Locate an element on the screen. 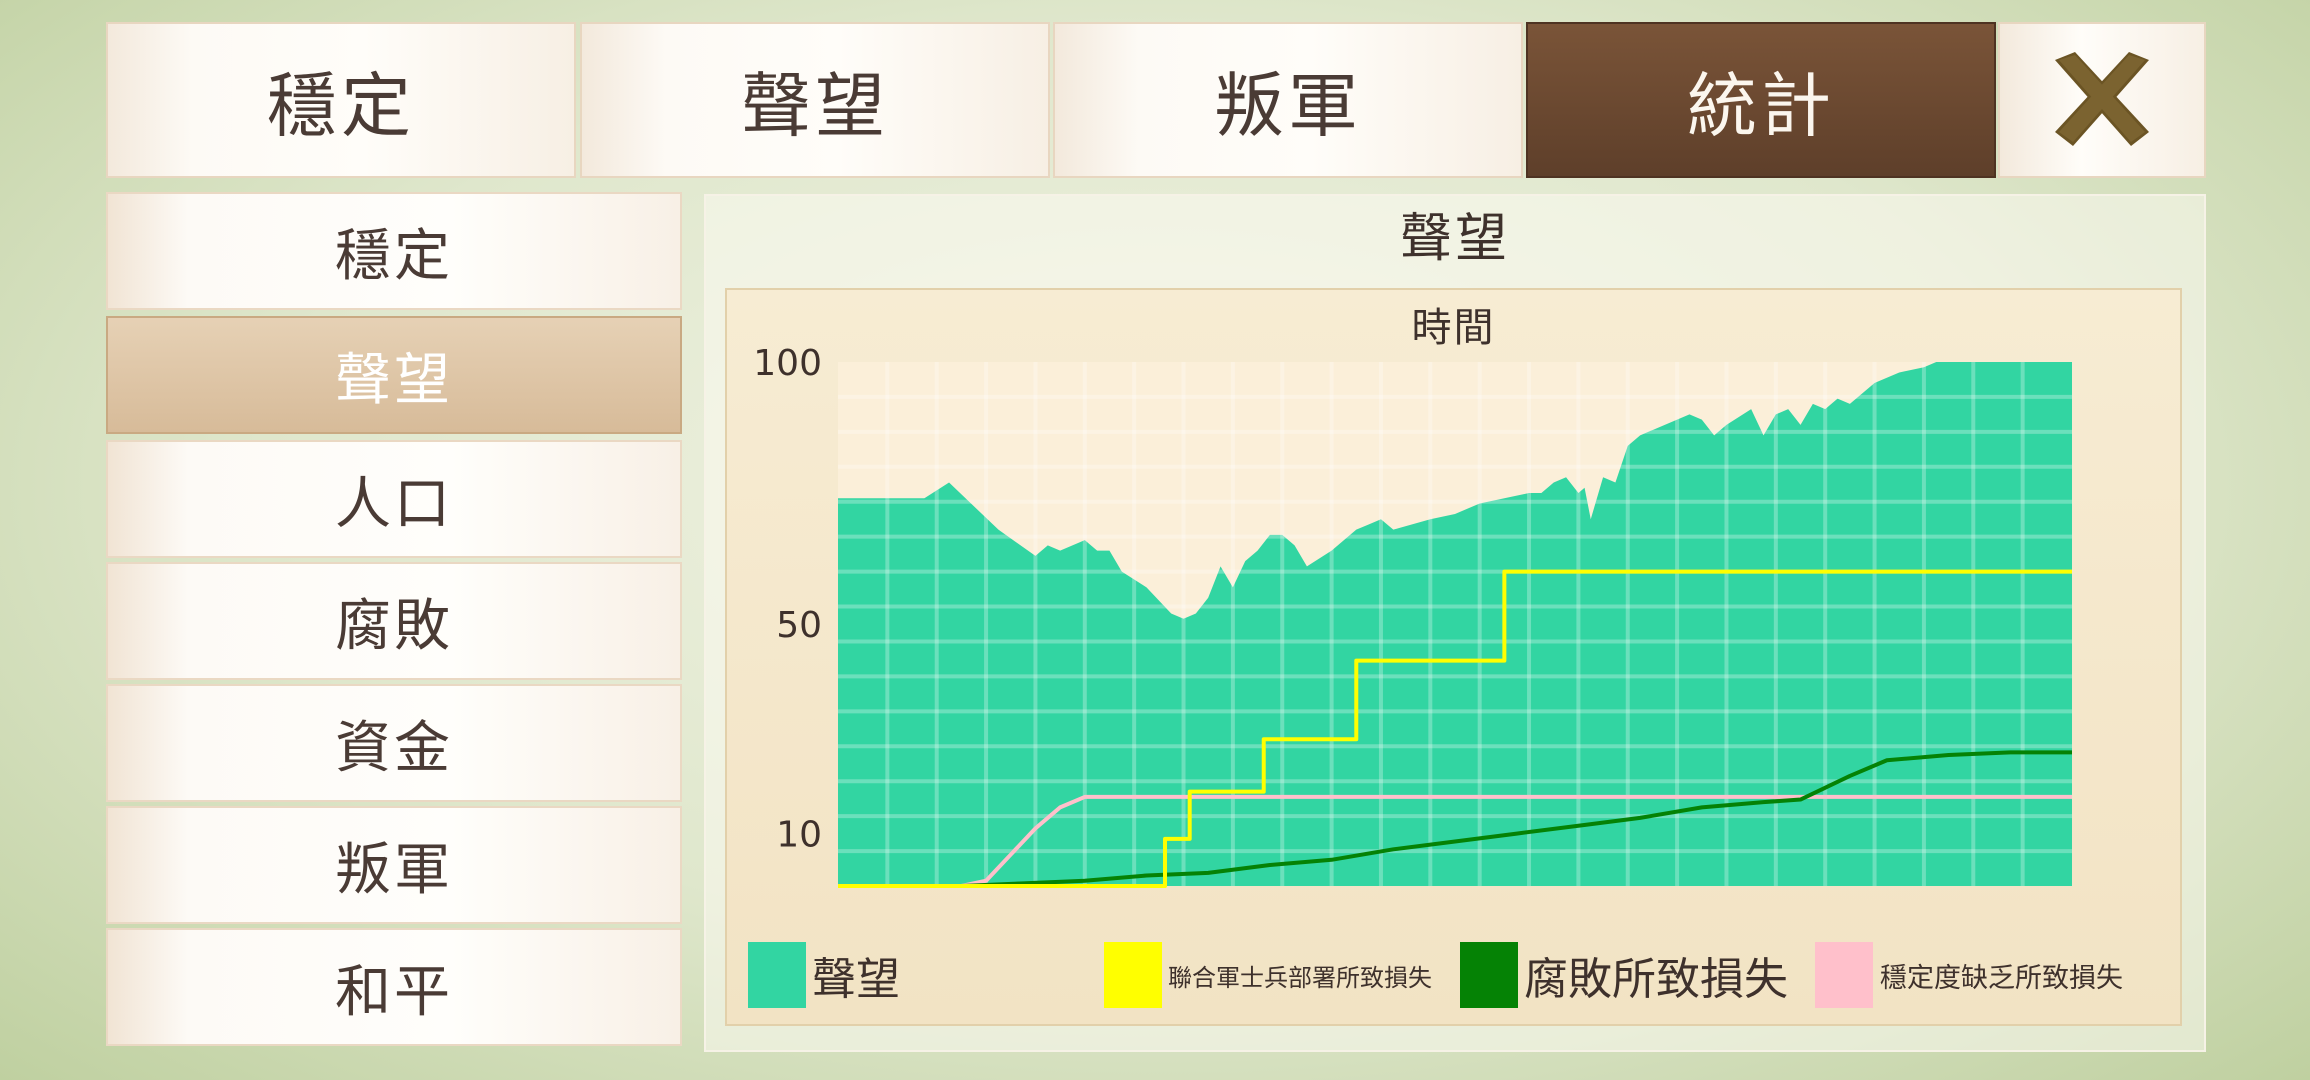 Image resolution: width=2310 pixels, height=1080 pixels. legend-swatch-corruption-loss is located at coordinates (1489, 975).